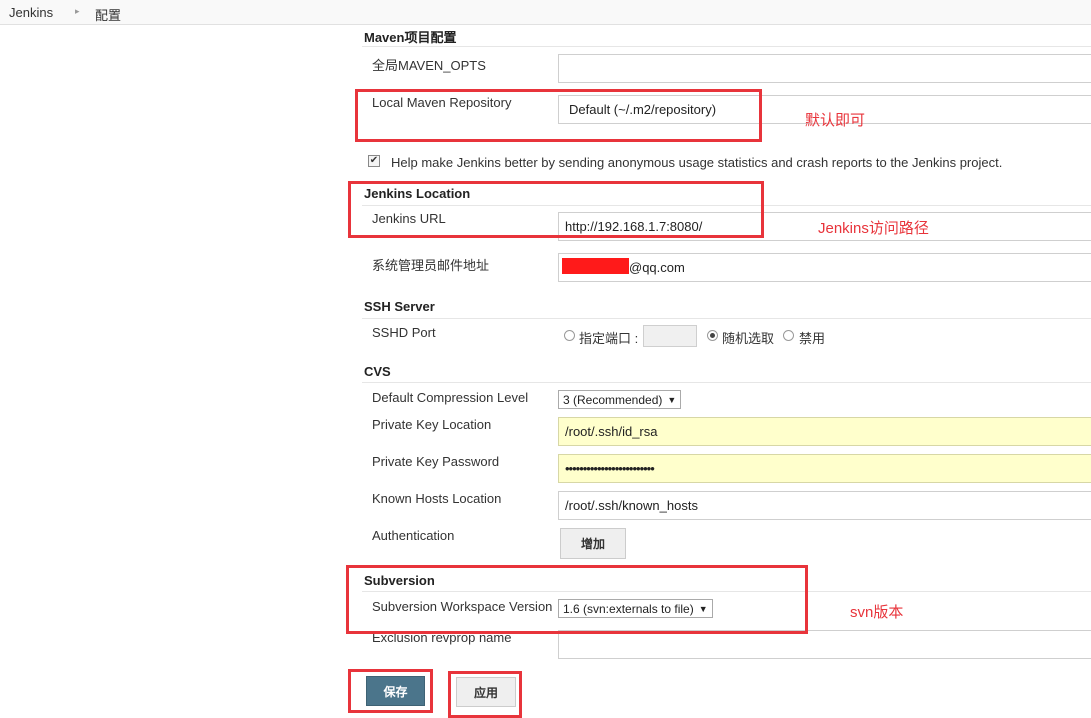 The width and height of the screenshot is (1091, 718). Describe the element at coordinates (429, 65) in the screenshot. I see `maven-opts-label: 全局MAVEN_OPTS` at that location.